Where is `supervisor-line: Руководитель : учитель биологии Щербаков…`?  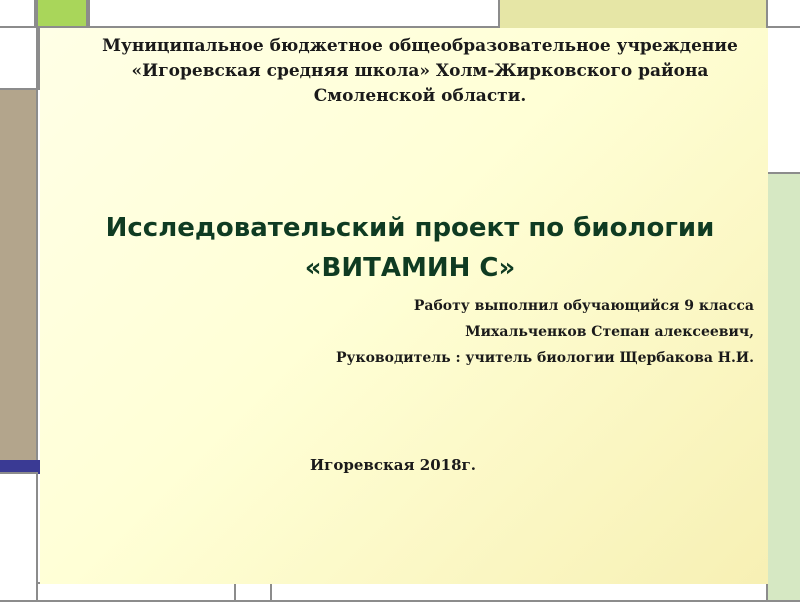
supervisor-line: Руководитель : учитель биологии Щербаков… is located at coordinates (544, 358).